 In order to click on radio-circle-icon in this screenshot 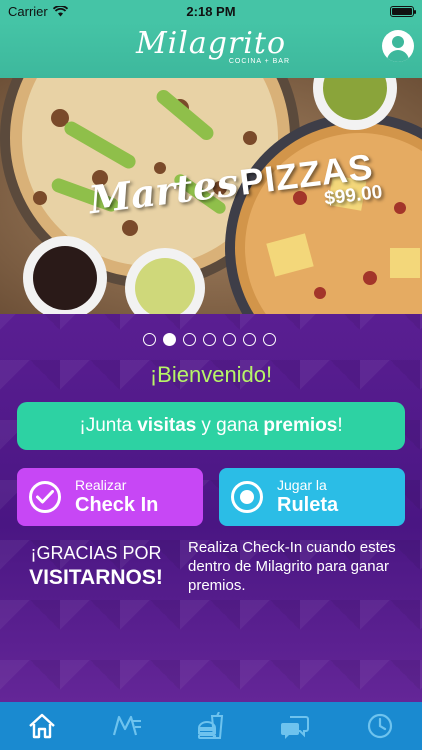, I will do `click(247, 497)`.